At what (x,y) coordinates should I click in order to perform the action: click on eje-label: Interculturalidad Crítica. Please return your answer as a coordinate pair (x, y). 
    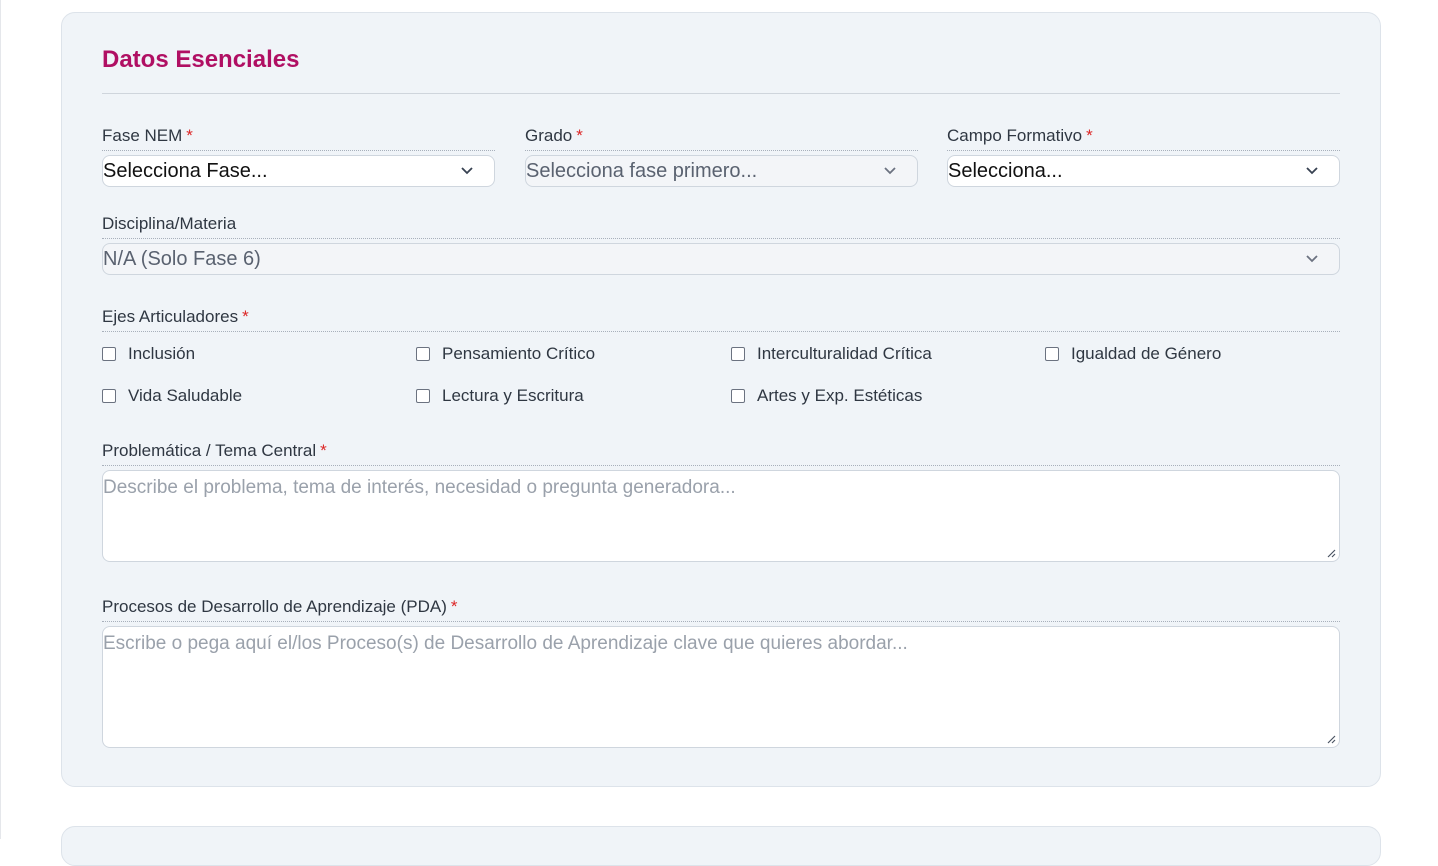
    Looking at the image, I should click on (844, 353).